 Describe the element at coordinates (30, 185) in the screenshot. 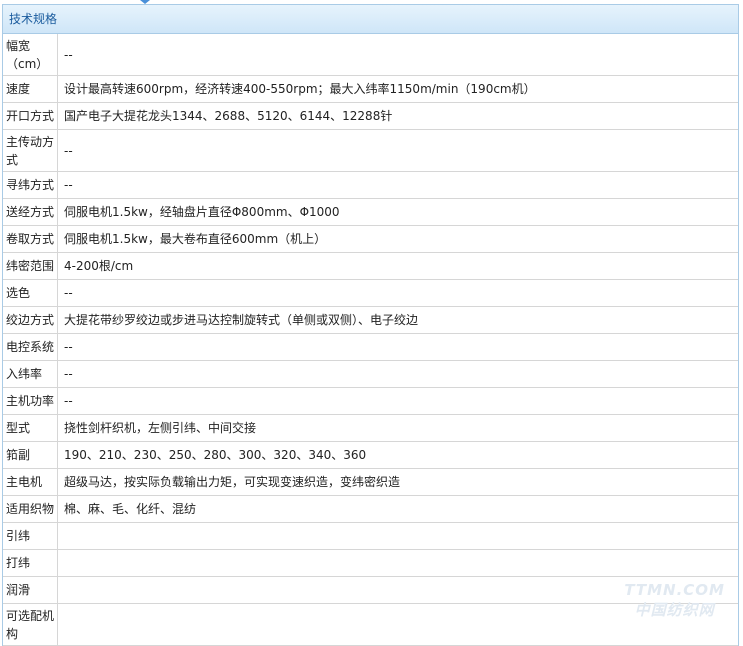

I see `row-label: 寻纬方式` at that location.